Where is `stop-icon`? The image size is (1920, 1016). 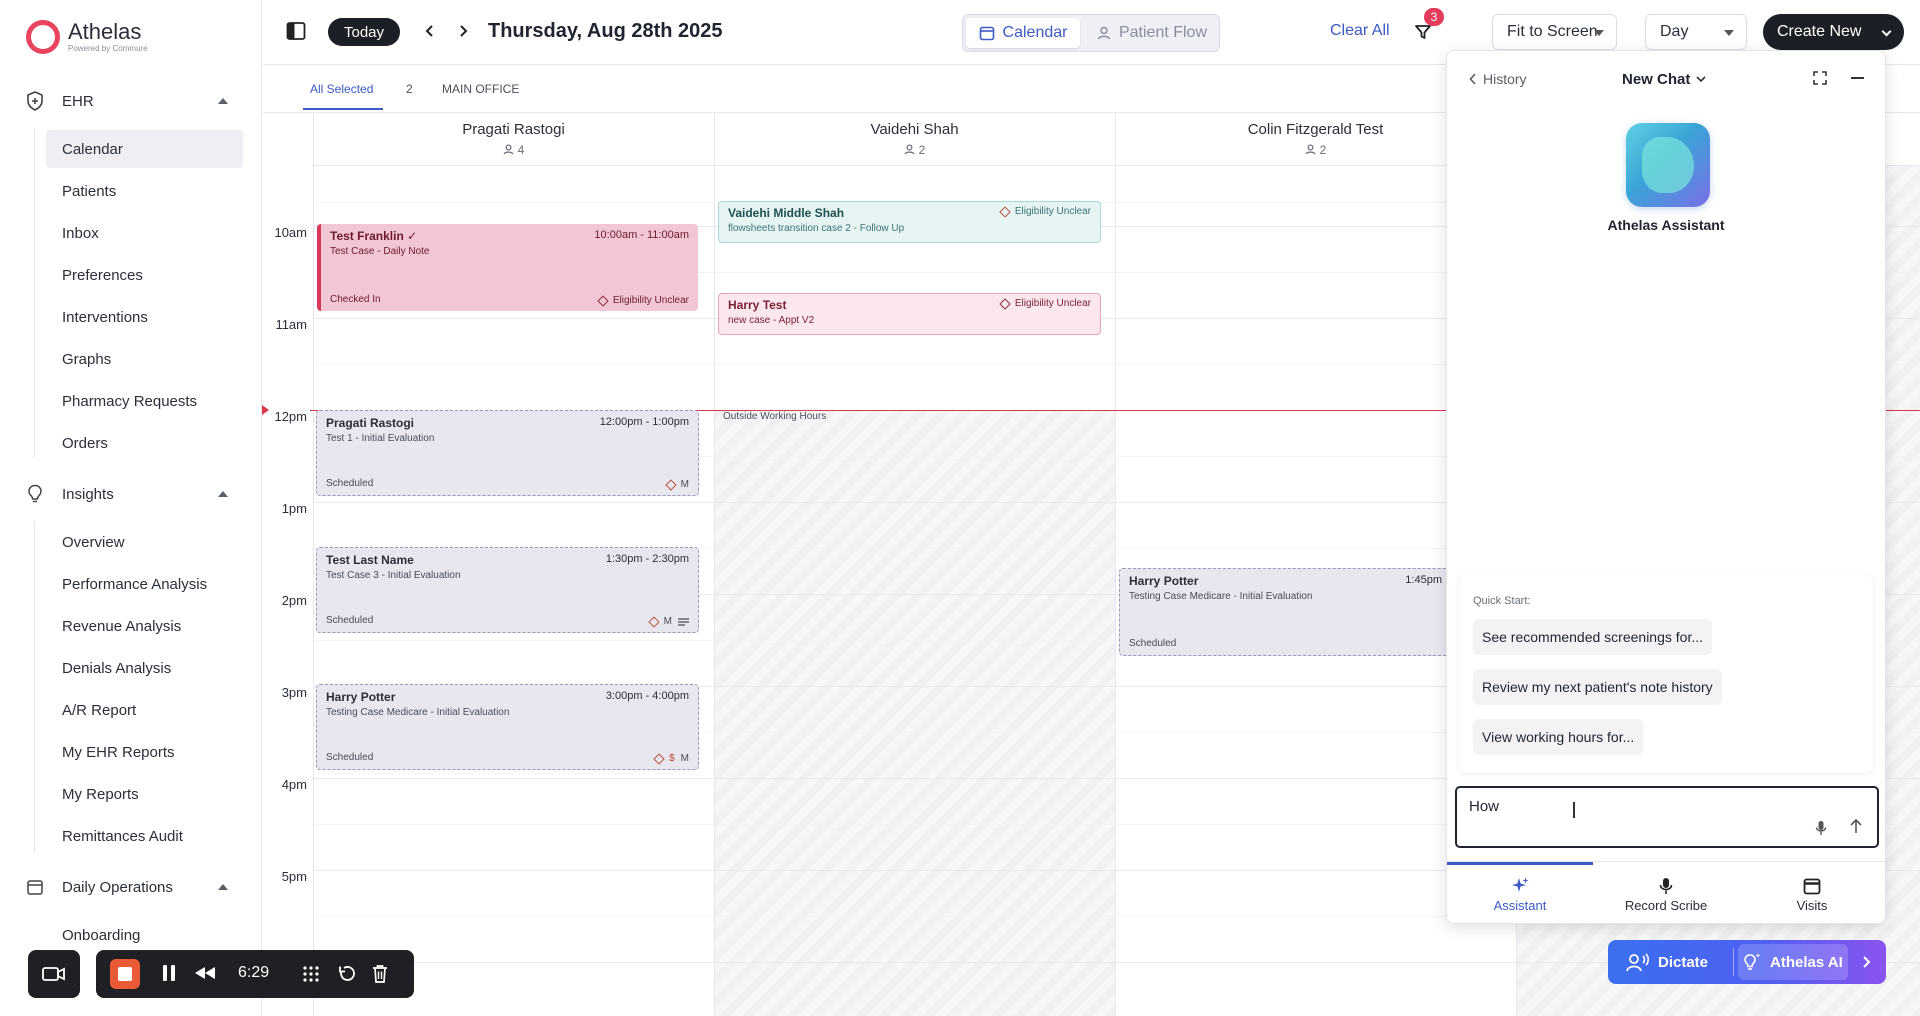 stop-icon is located at coordinates (125, 974).